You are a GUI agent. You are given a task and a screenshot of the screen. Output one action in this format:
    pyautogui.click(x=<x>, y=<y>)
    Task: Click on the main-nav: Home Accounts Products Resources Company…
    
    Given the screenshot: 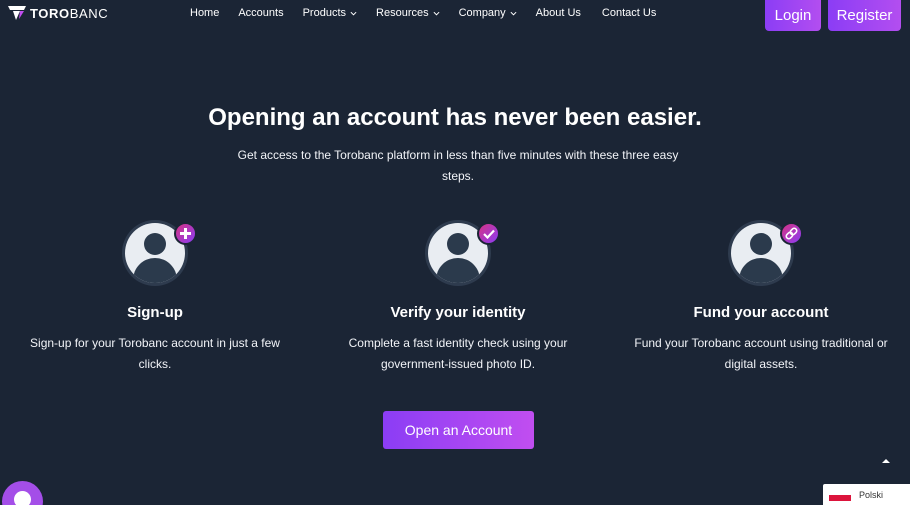 What is the action you would take?
    pyautogui.click(x=423, y=13)
    